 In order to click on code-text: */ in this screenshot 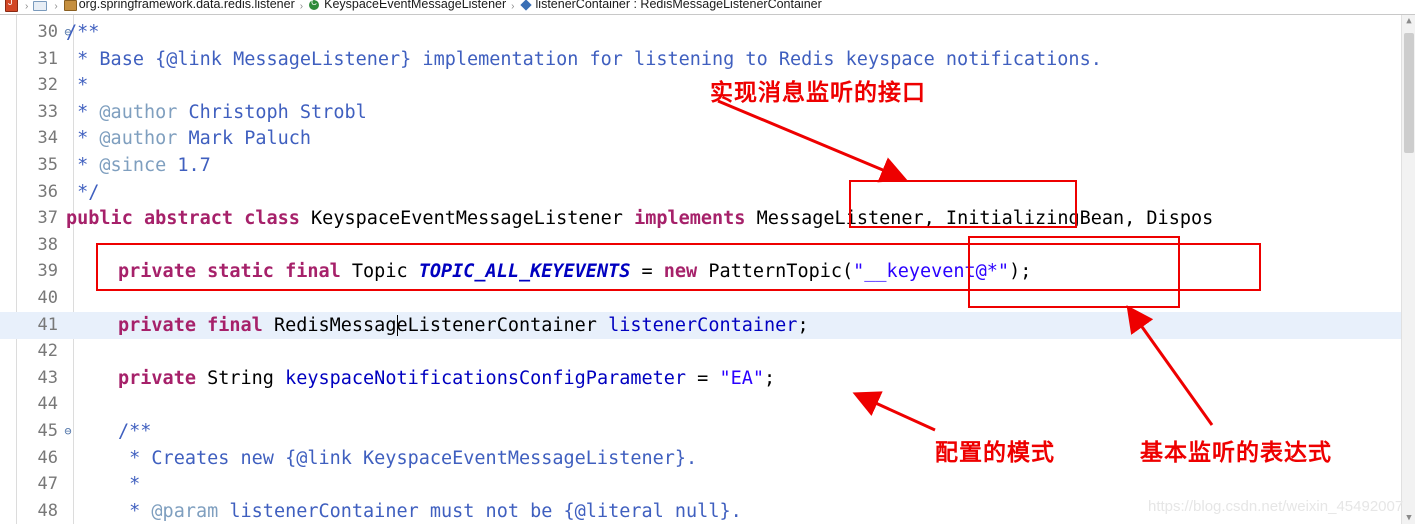, I will do `click(82, 192)`.